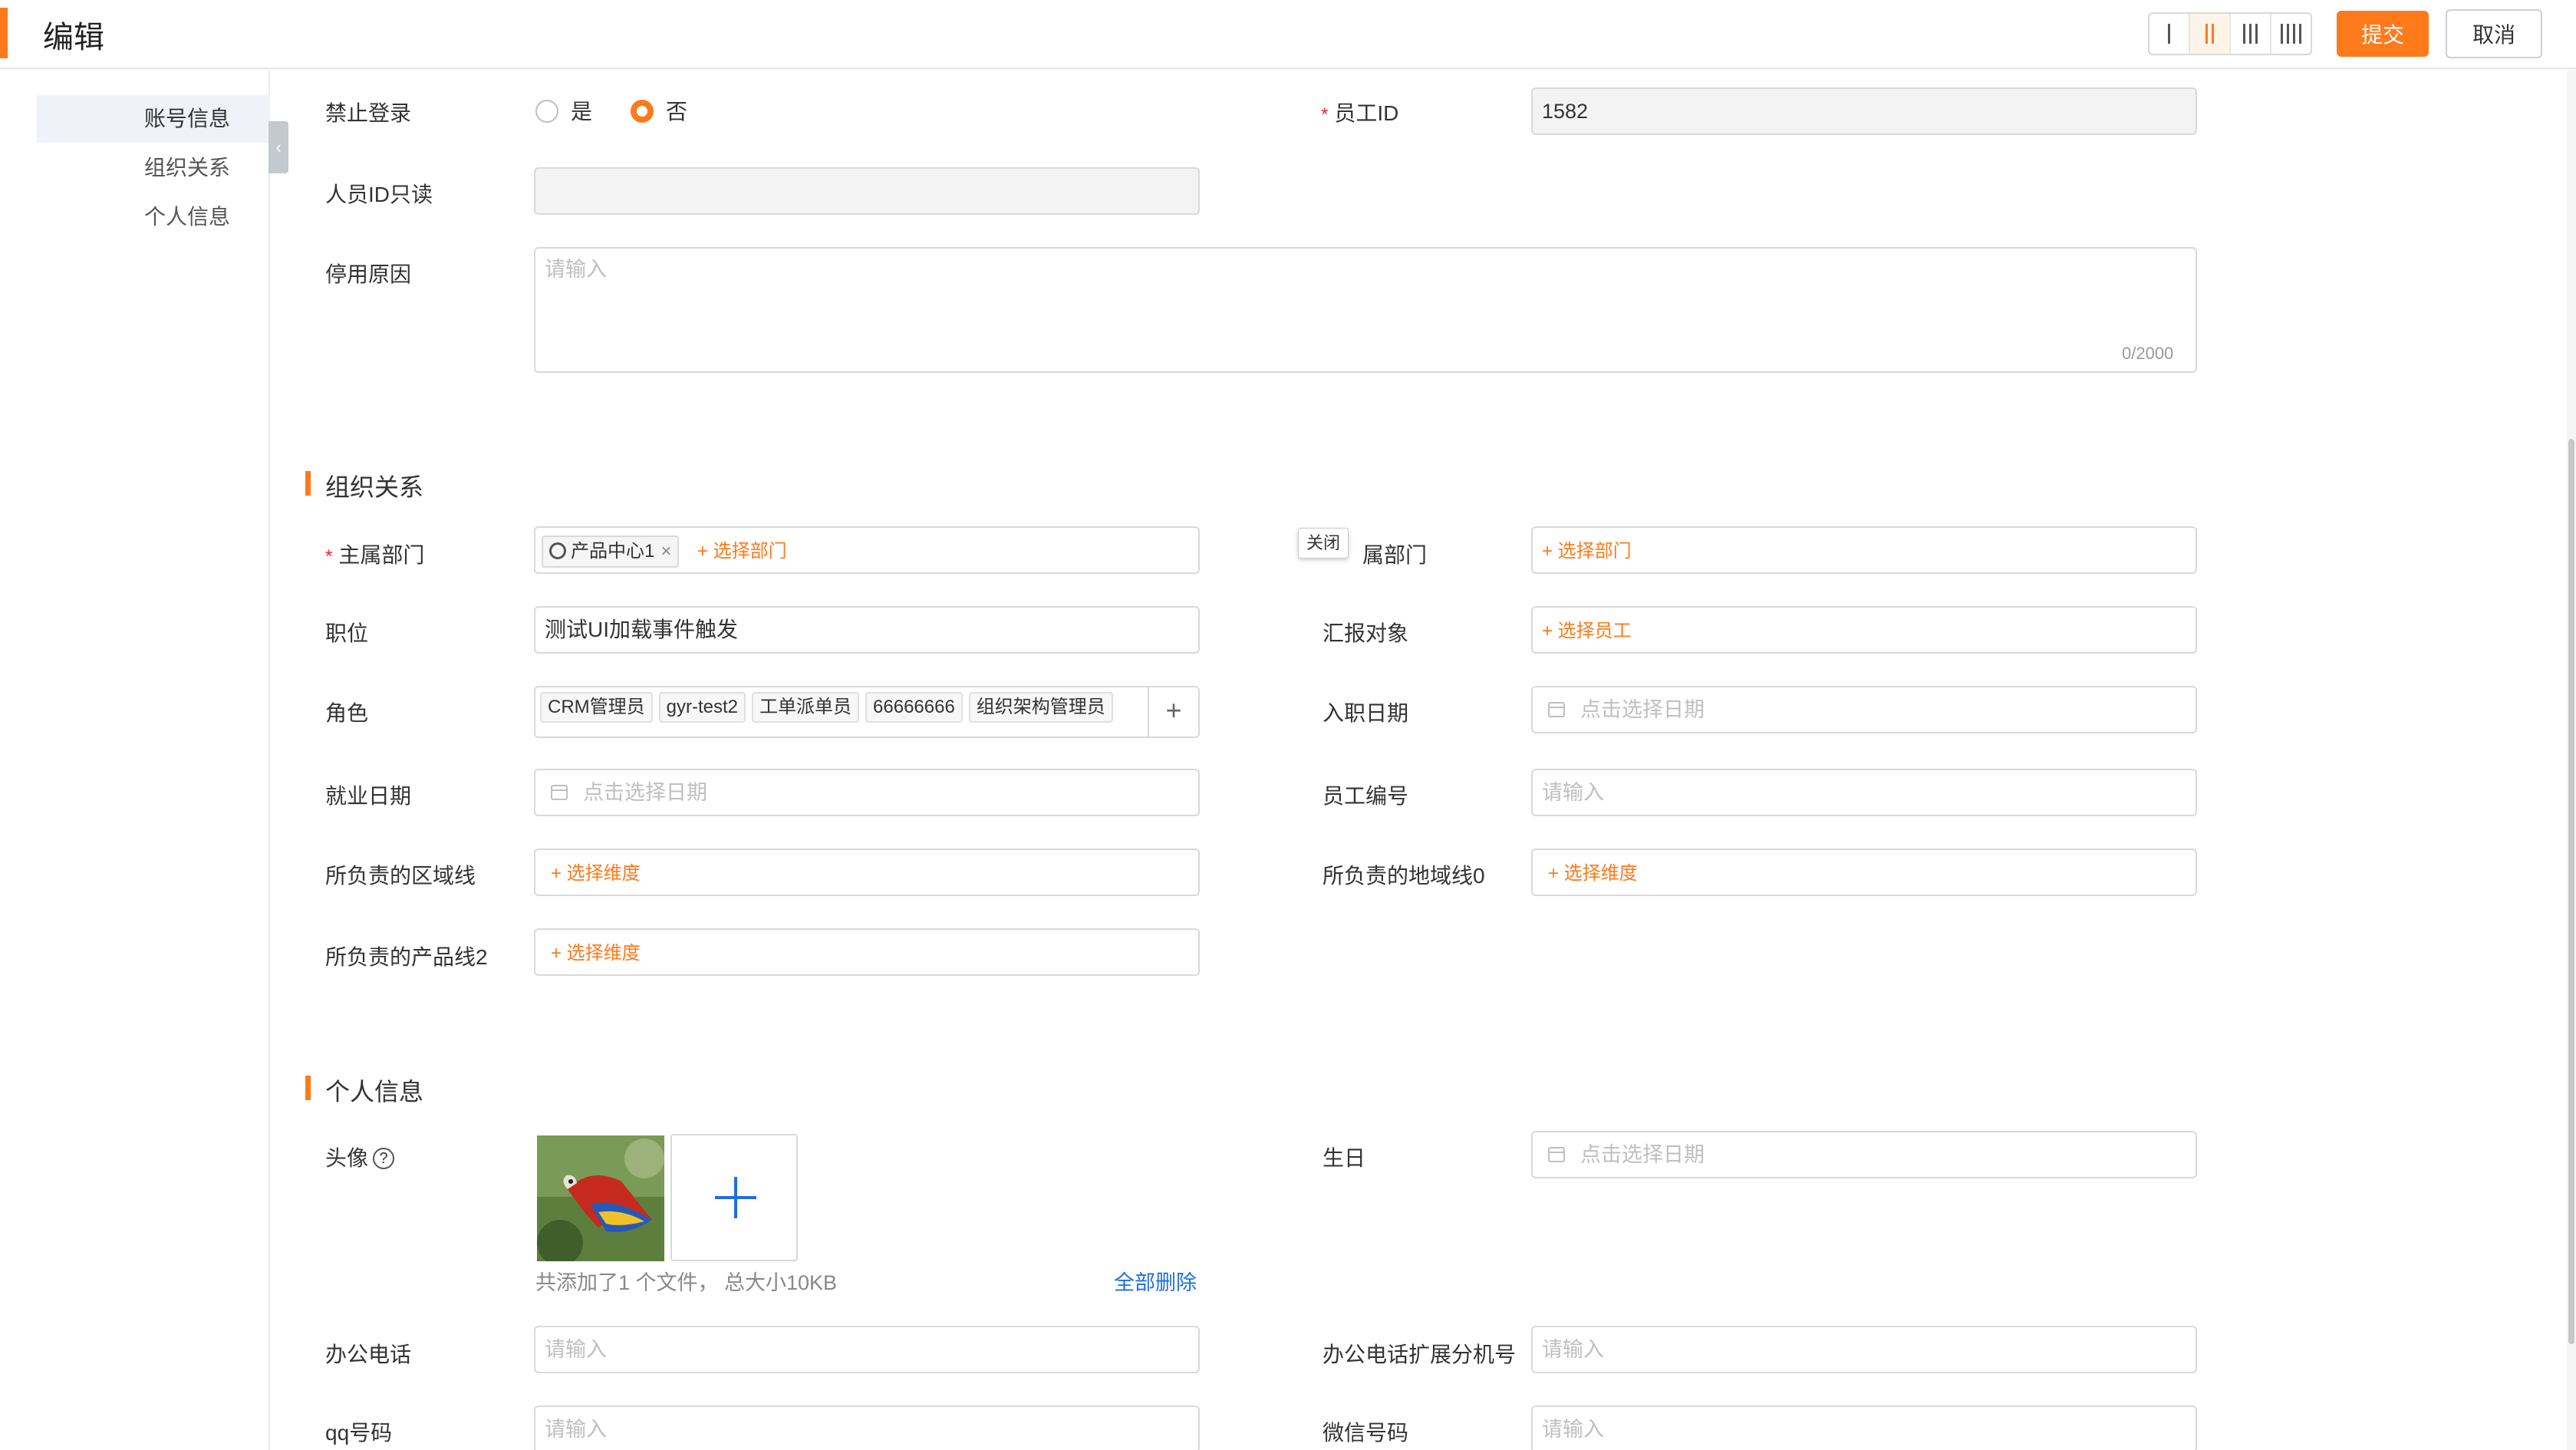 This screenshot has width=2576, height=1450. What do you see at coordinates (1323, 543) in the screenshot?
I see `close-tooltip: 关闭` at bounding box center [1323, 543].